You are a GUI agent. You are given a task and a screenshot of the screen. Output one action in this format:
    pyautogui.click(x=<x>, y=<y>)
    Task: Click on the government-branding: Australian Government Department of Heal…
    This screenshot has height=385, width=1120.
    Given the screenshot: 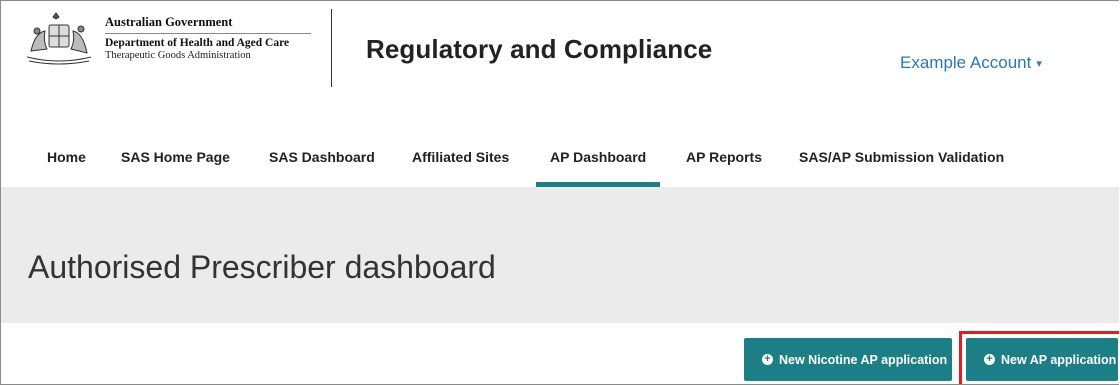 What is the action you would take?
    pyautogui.click(x=210, y=38)
    